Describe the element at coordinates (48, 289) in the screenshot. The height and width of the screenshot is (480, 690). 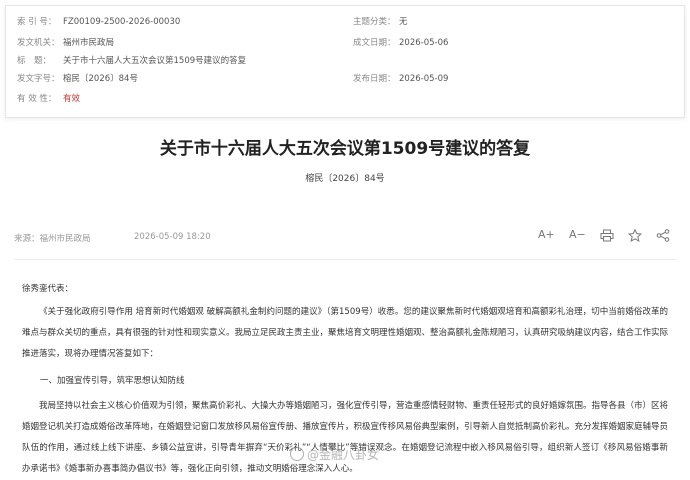
I see `greeting: 徐秀銮代表：` at that location.